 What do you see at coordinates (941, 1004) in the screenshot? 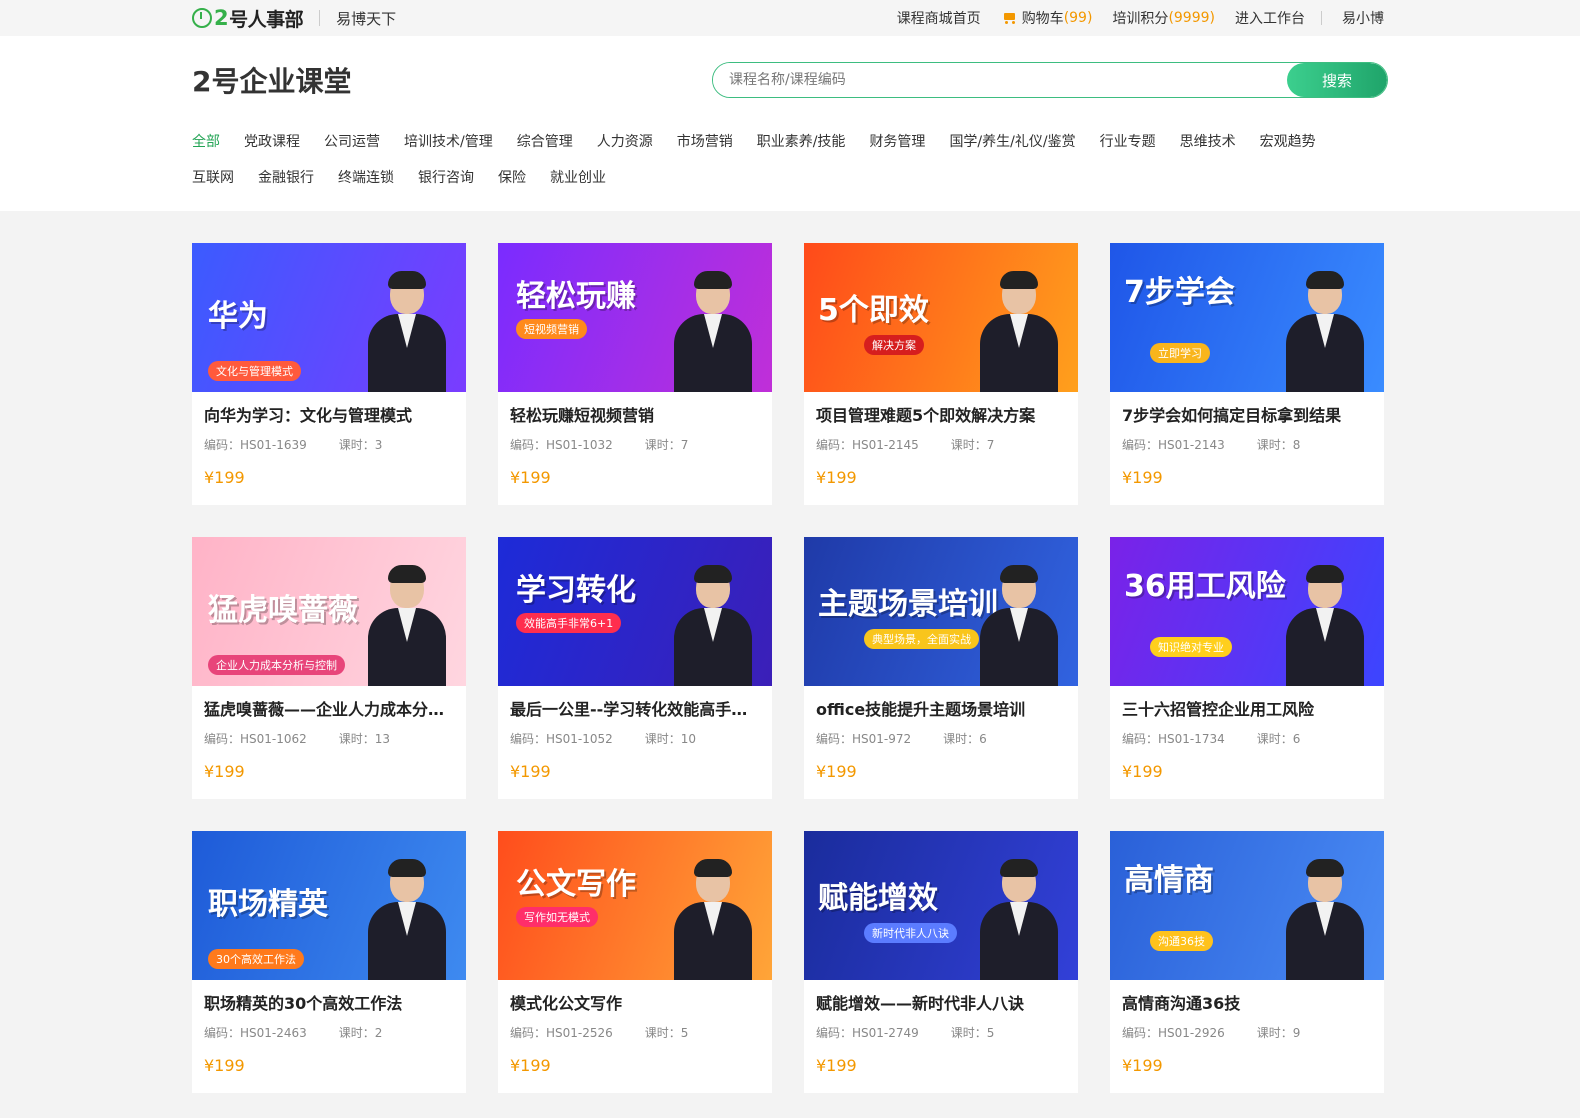
I see `course-title: 赋能增效——新时代非人八诀` at bounding box center [941, 1004].